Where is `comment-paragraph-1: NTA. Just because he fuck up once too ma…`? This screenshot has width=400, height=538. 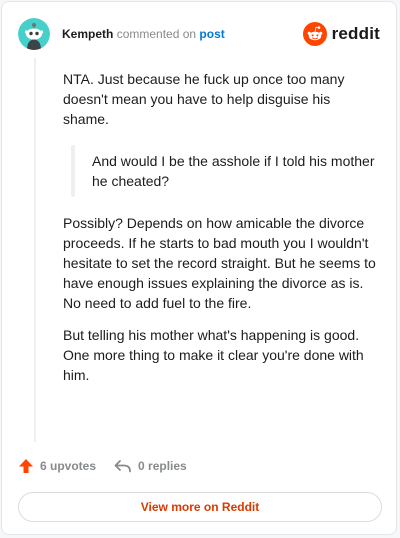 comment-paragraph-1: NTA. Just because he fuck up once too ma… is located at coordinates (204, 99).